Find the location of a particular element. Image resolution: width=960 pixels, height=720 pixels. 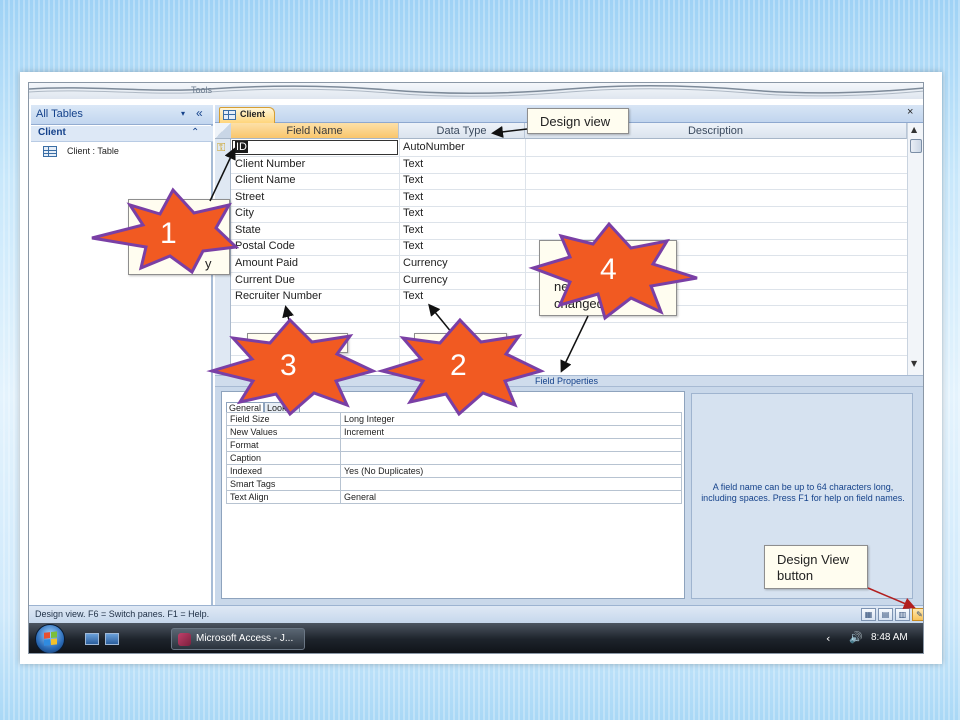

ribbon-remnant: Tools is located at coordinates (476, 91).